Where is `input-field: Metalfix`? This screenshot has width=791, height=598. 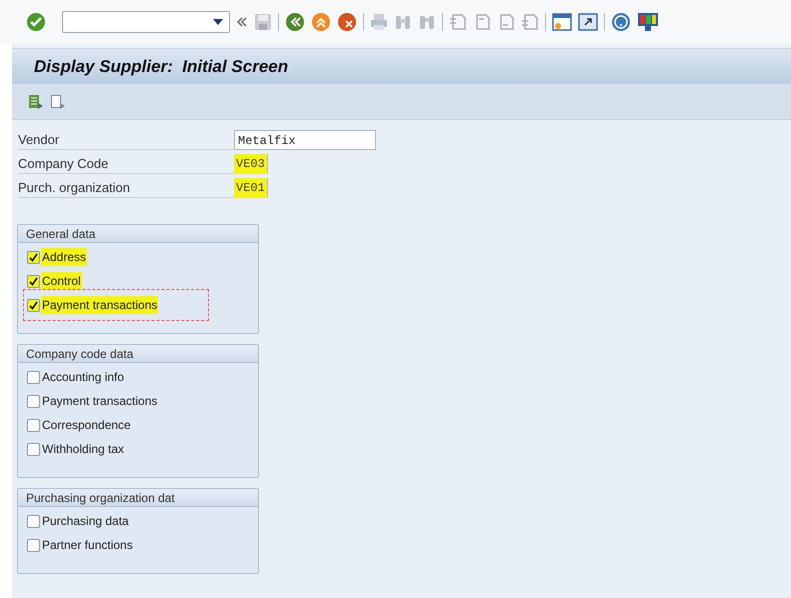
input-field: Metalfix is located at coordinates (305, 140).